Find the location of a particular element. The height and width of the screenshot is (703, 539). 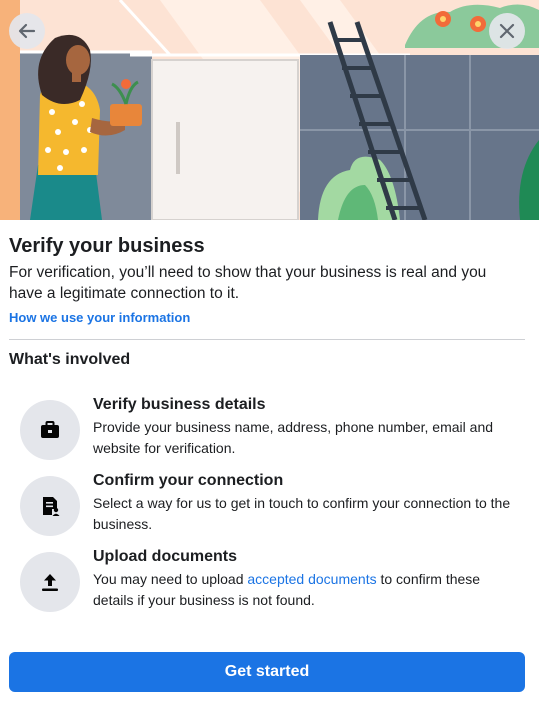

step-title: Upload documents is located at coordinates (165, 556).